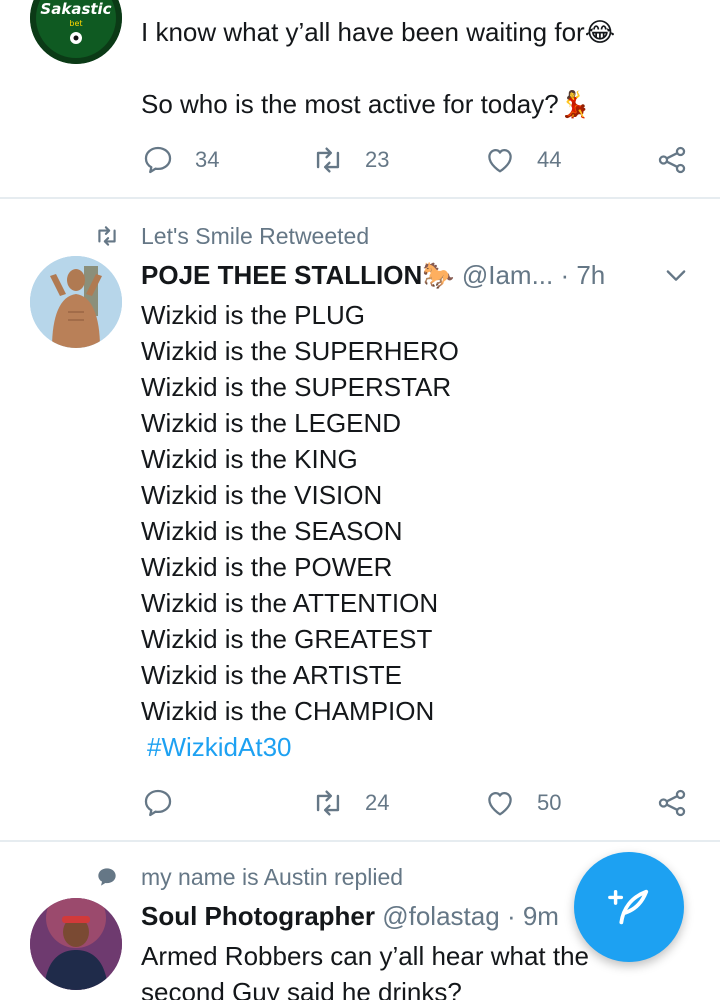  I want to click on tweet-actions: 24 50, so click(415, 803).